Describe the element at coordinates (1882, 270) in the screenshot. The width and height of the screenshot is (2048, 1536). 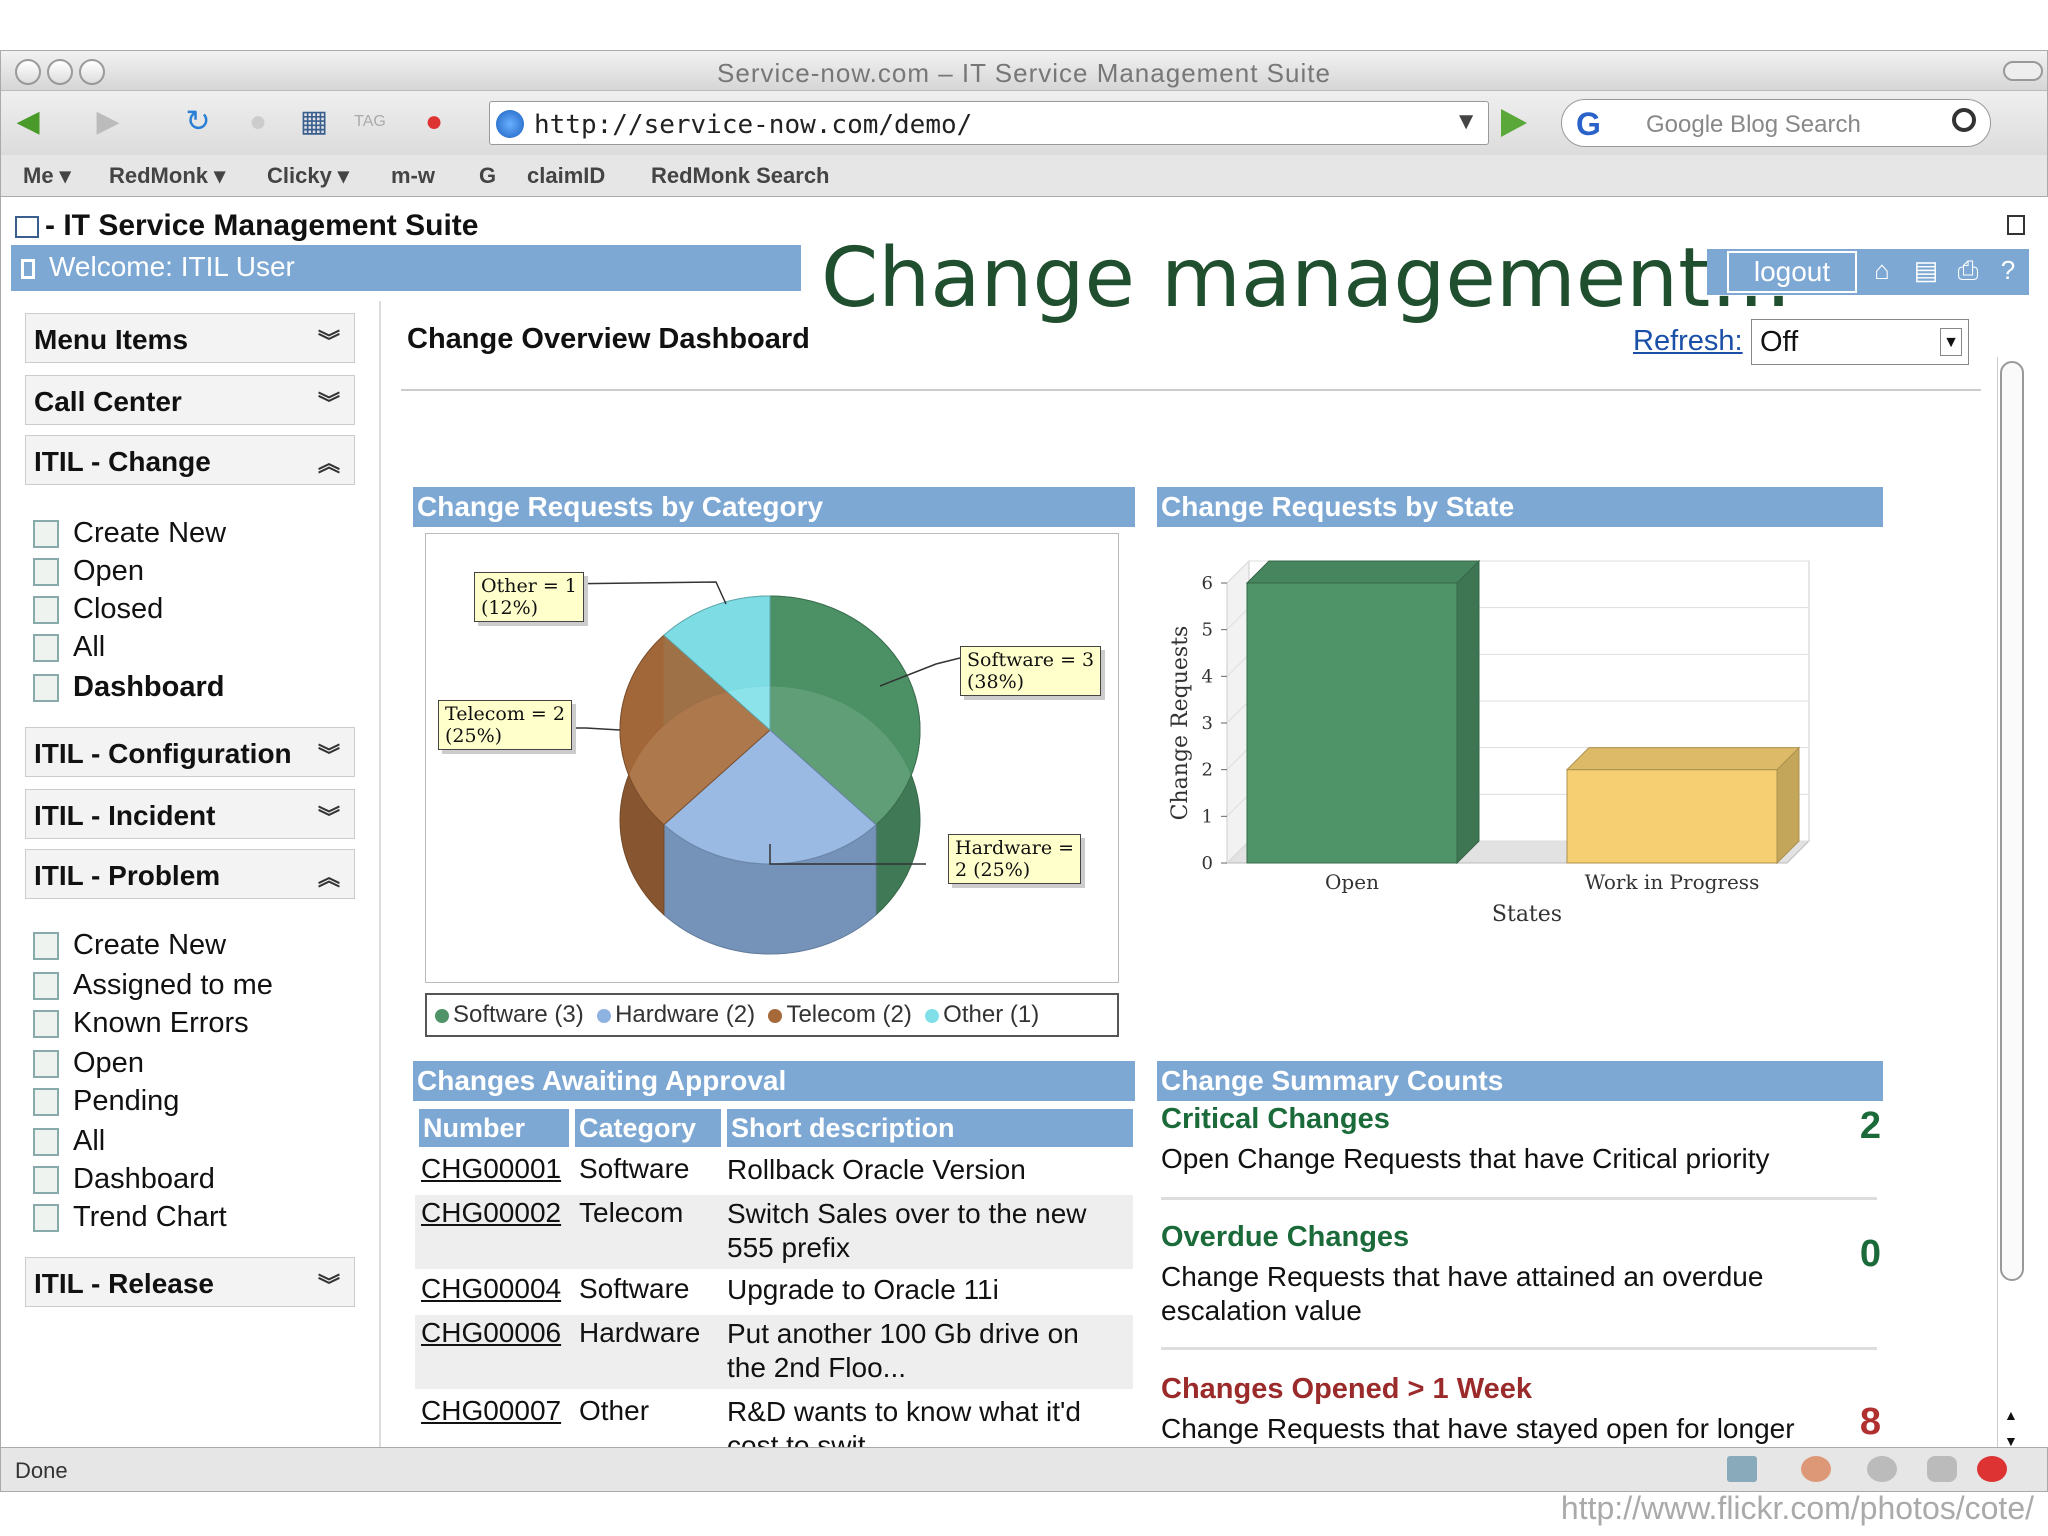
I see `home-icon: ⌂` at that location.